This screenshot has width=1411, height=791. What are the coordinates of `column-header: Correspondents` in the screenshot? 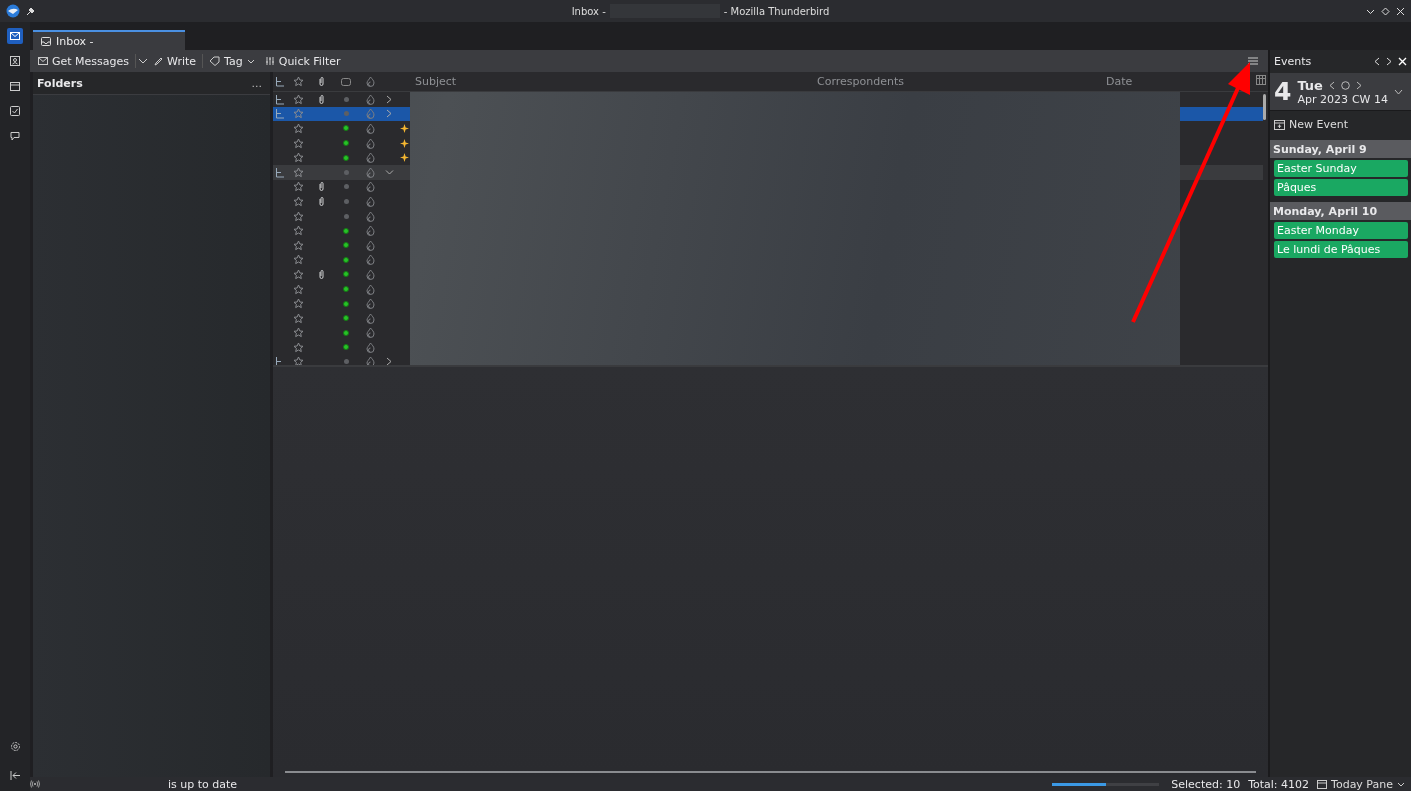 It's located at (860, 81).